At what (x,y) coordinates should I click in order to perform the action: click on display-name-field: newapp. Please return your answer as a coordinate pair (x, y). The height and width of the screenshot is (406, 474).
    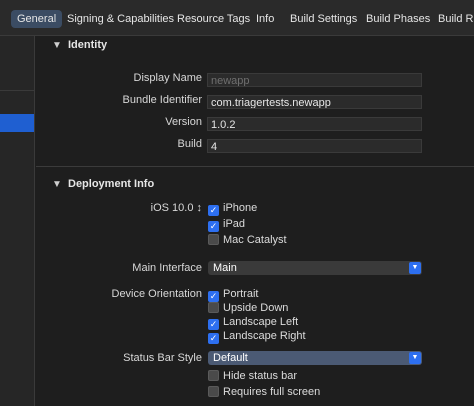
    Looking at the image, I should click on (314, 80).